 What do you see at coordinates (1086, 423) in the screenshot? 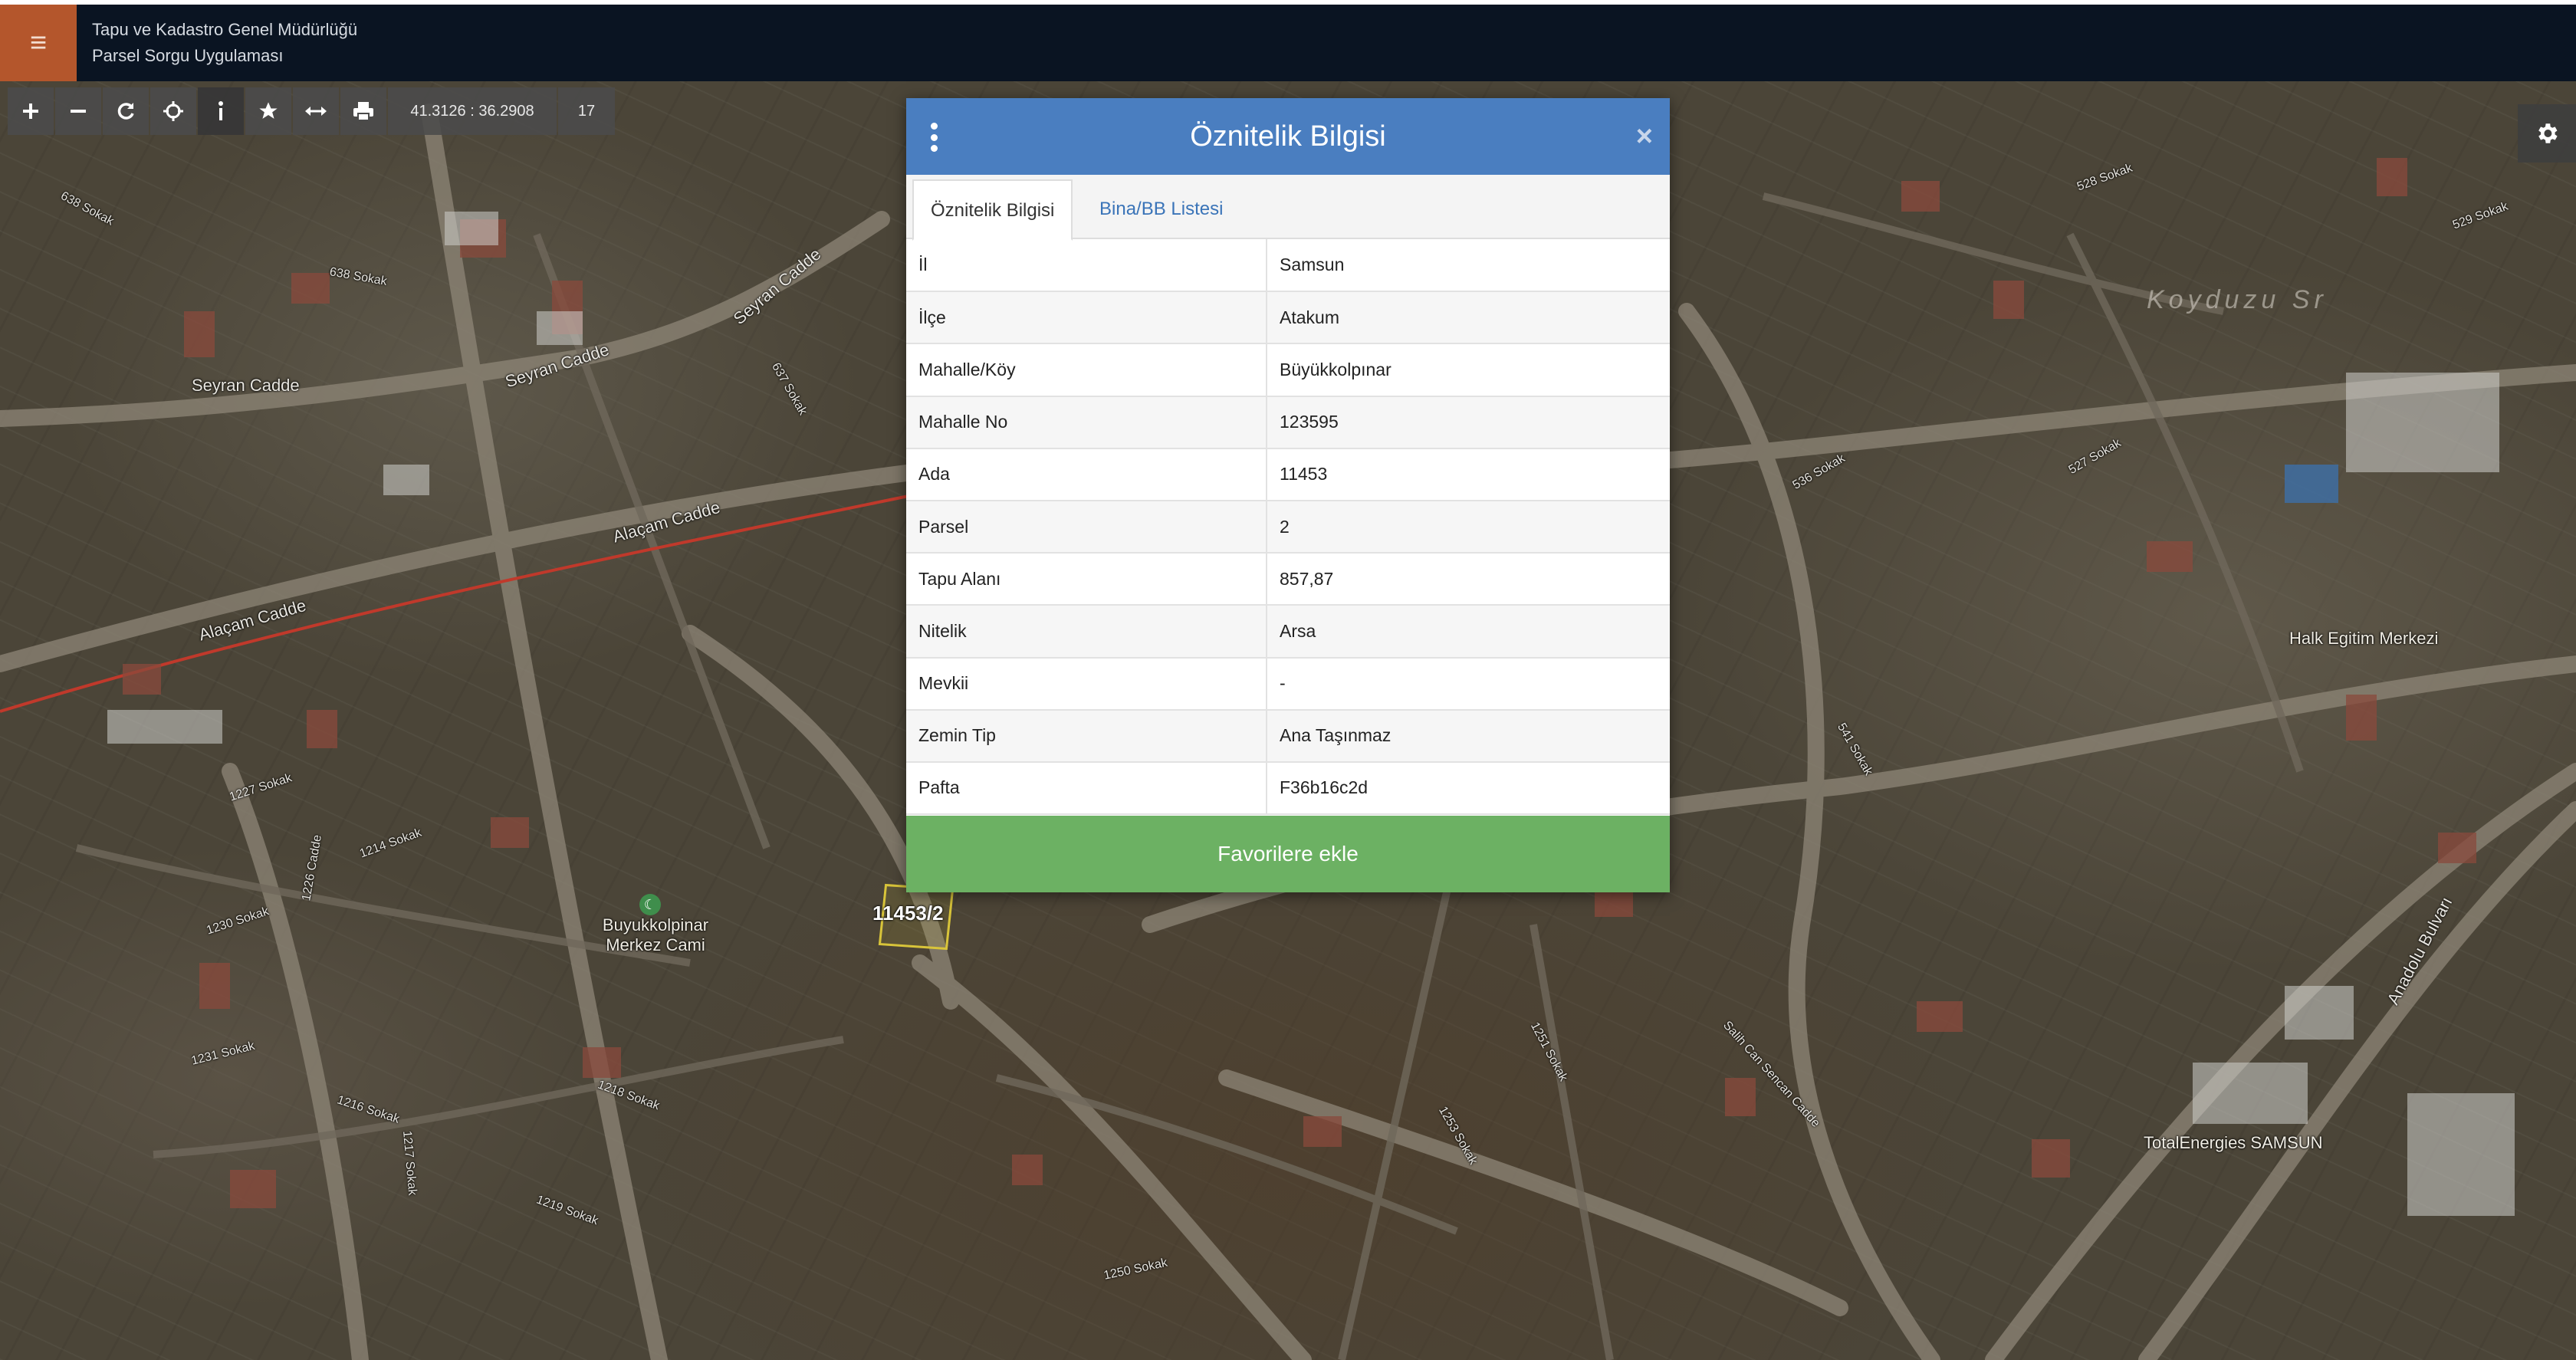
I see `attribute-key: Mahalle No` at bounding box center [1086, 423].